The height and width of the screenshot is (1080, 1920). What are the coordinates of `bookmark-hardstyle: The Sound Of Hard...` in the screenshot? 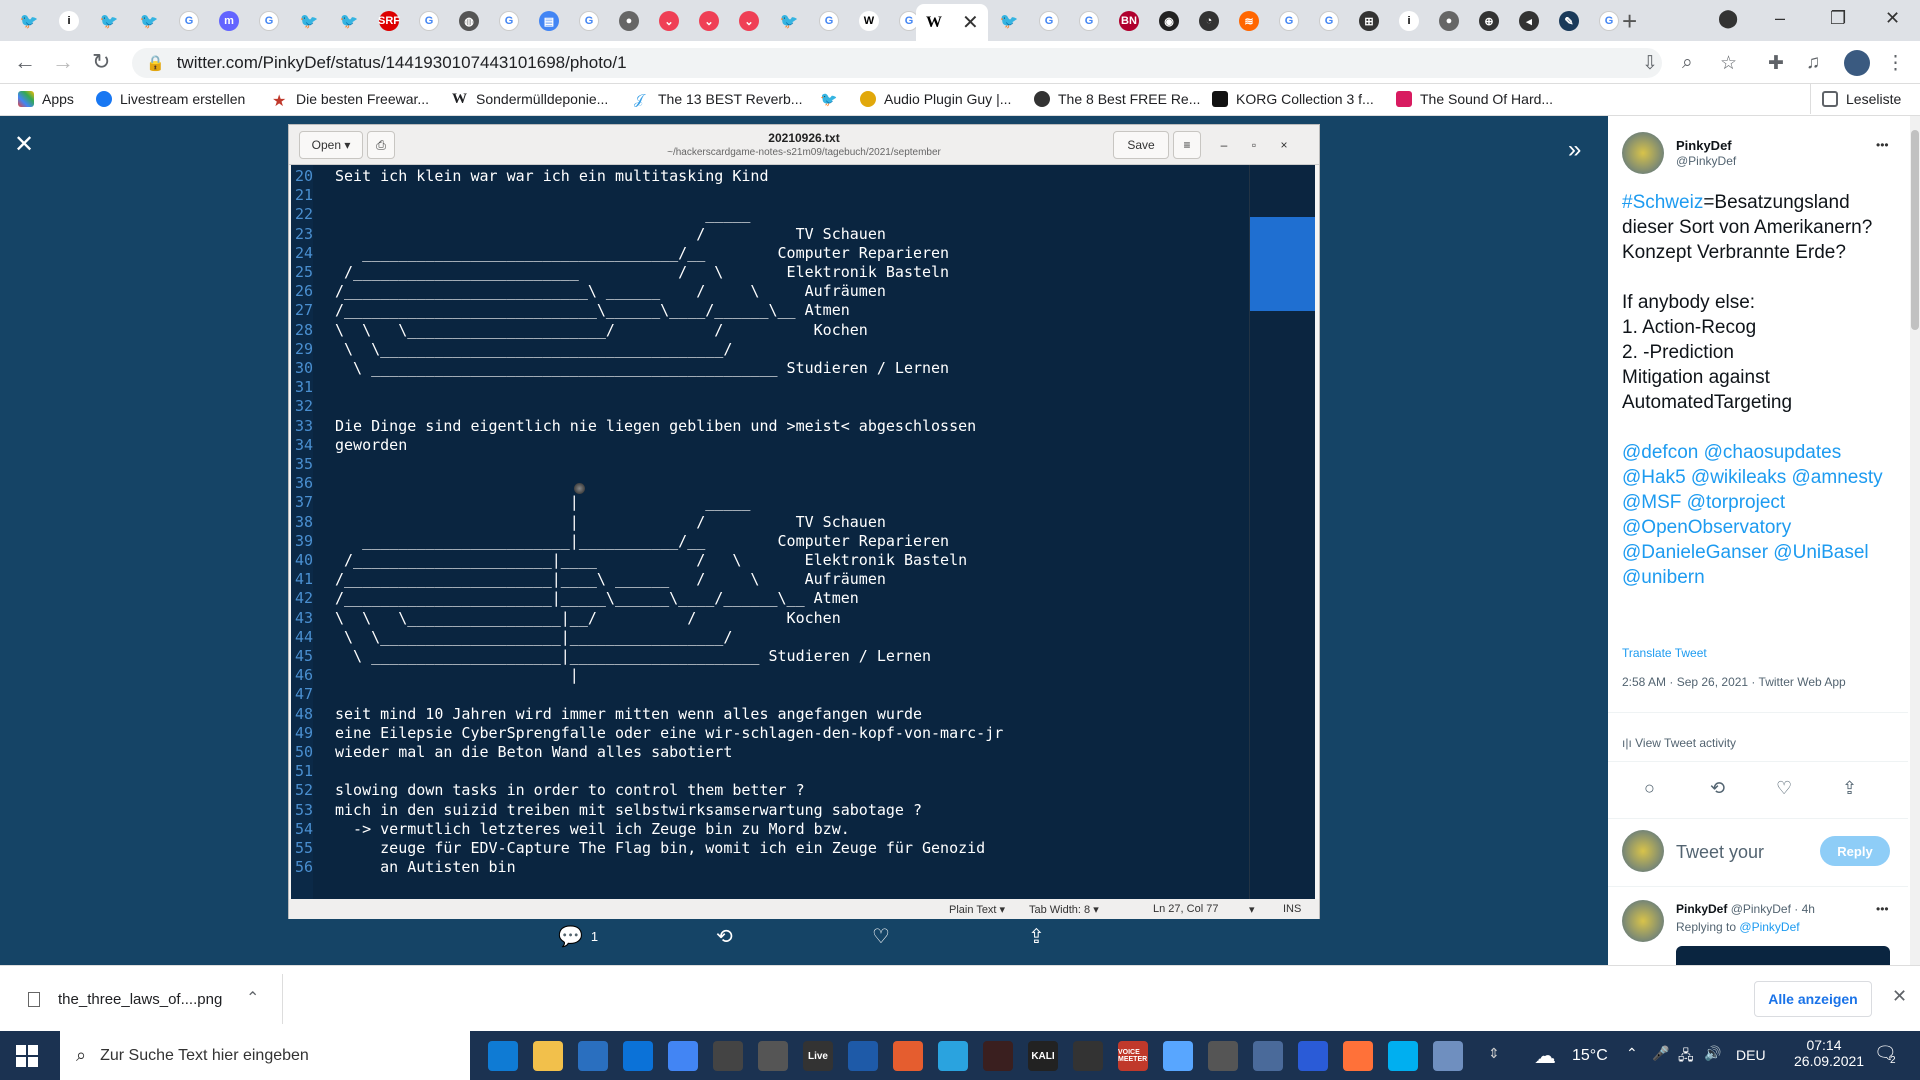 It's located at (1474, 99).